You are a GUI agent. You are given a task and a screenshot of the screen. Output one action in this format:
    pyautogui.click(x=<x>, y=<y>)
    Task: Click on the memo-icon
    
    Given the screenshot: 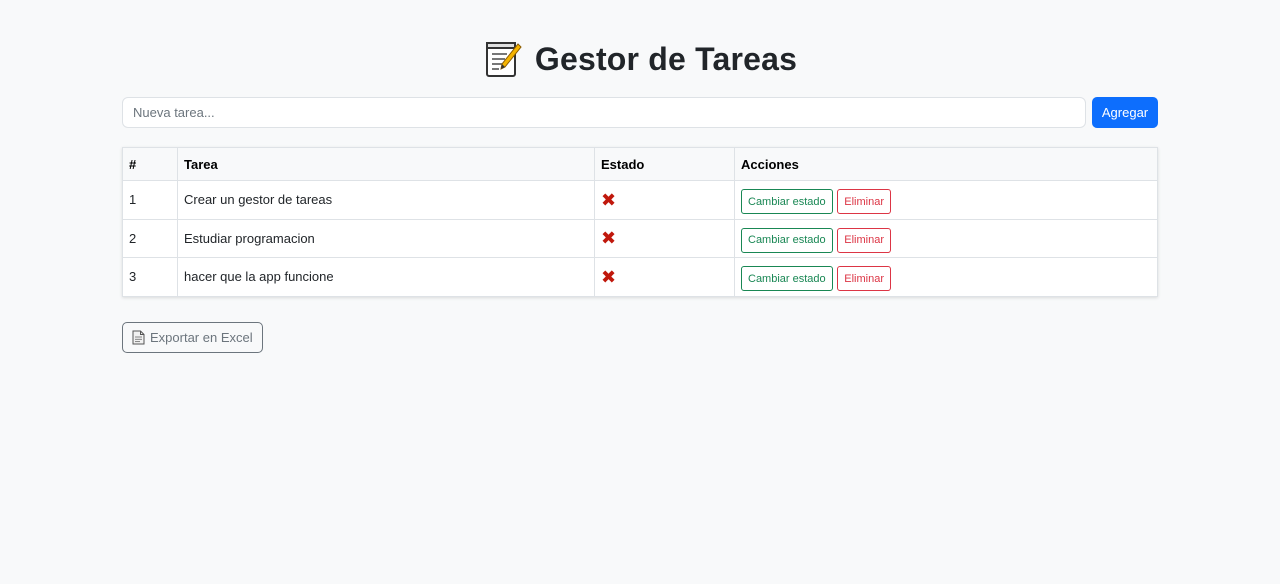 What is the action you would take?
    pyautogui.click(x=503, y=59)
    